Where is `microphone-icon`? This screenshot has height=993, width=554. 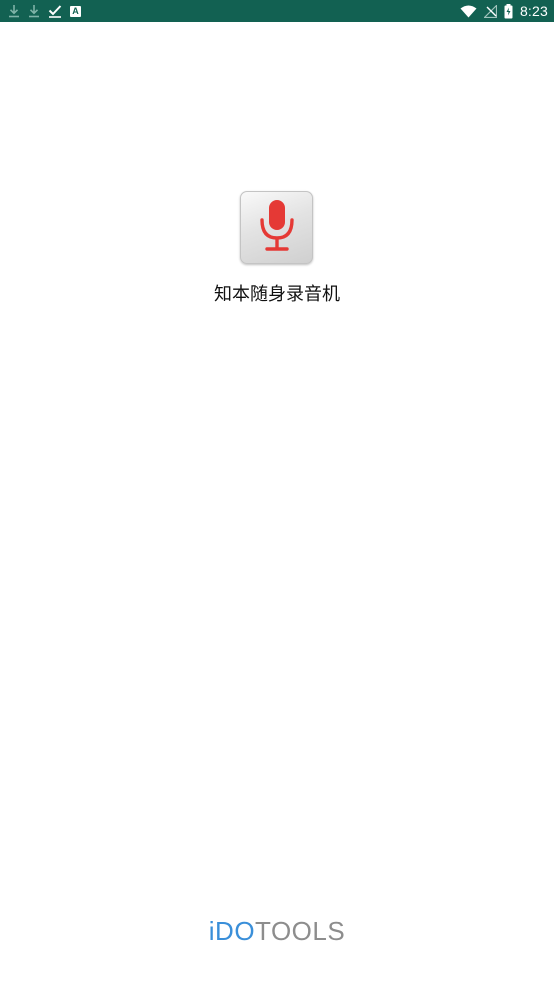
microphone-icon is located at coordinates (277, 228).